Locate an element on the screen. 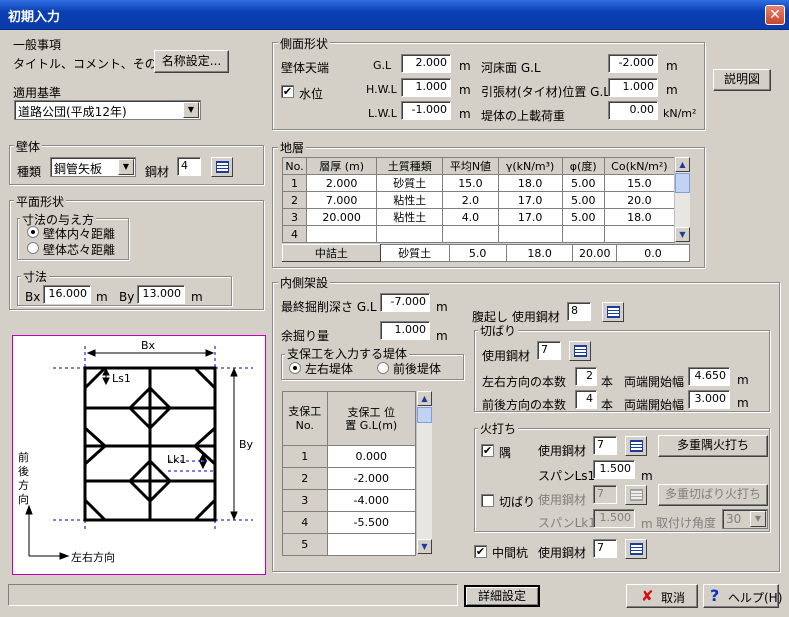 This screenshot has width=789, height=617. angle-select: 30 ▼ is located at coordinates (745, 519).